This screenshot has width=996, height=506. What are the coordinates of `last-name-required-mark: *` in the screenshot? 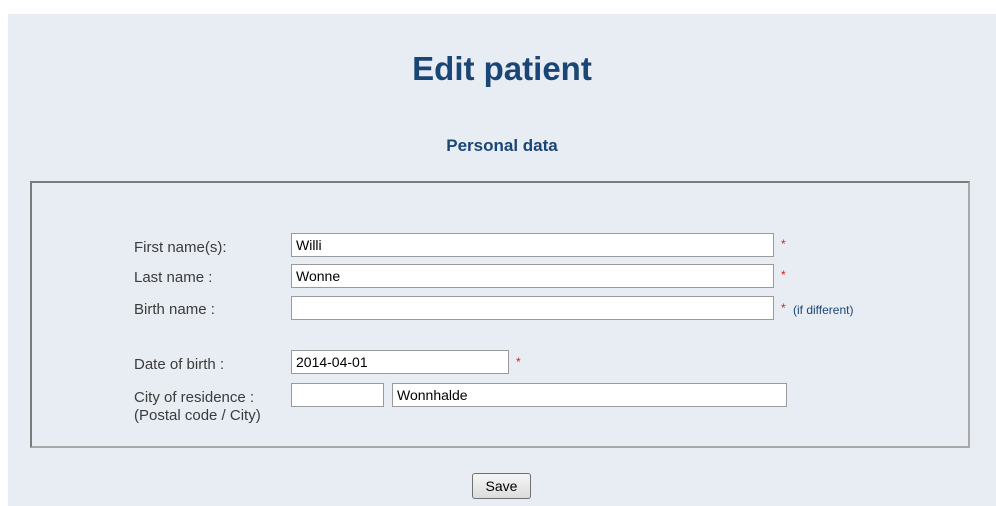 It's located at (783, 275).